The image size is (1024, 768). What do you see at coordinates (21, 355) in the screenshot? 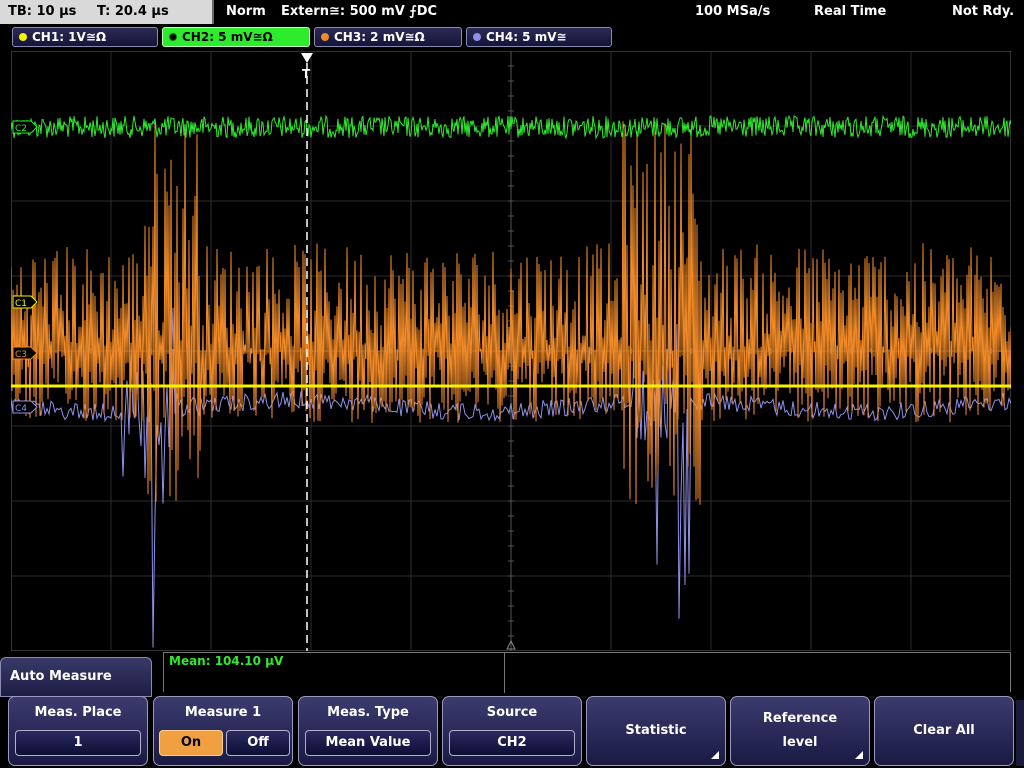
I see `svg-text: C3` at bounding box center [21, 355].